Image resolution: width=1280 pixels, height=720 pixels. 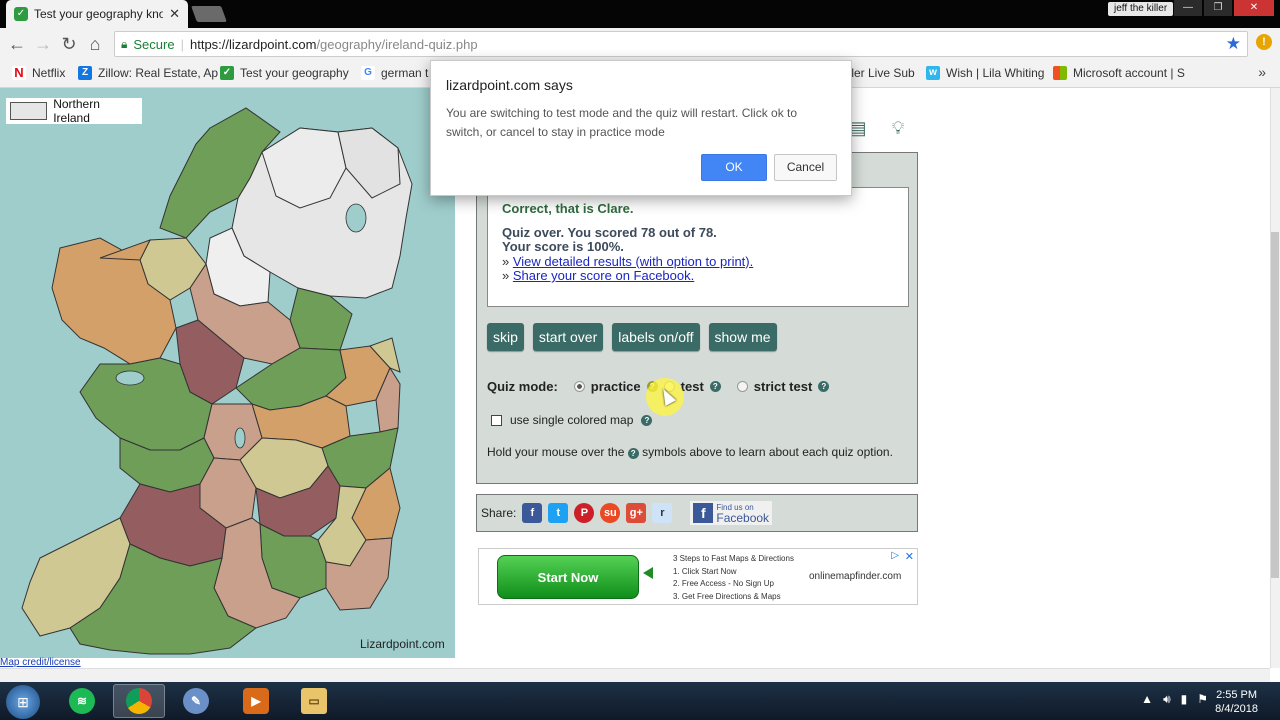 I want to click on reload-icon: ↻, so click(x=69, y=44).